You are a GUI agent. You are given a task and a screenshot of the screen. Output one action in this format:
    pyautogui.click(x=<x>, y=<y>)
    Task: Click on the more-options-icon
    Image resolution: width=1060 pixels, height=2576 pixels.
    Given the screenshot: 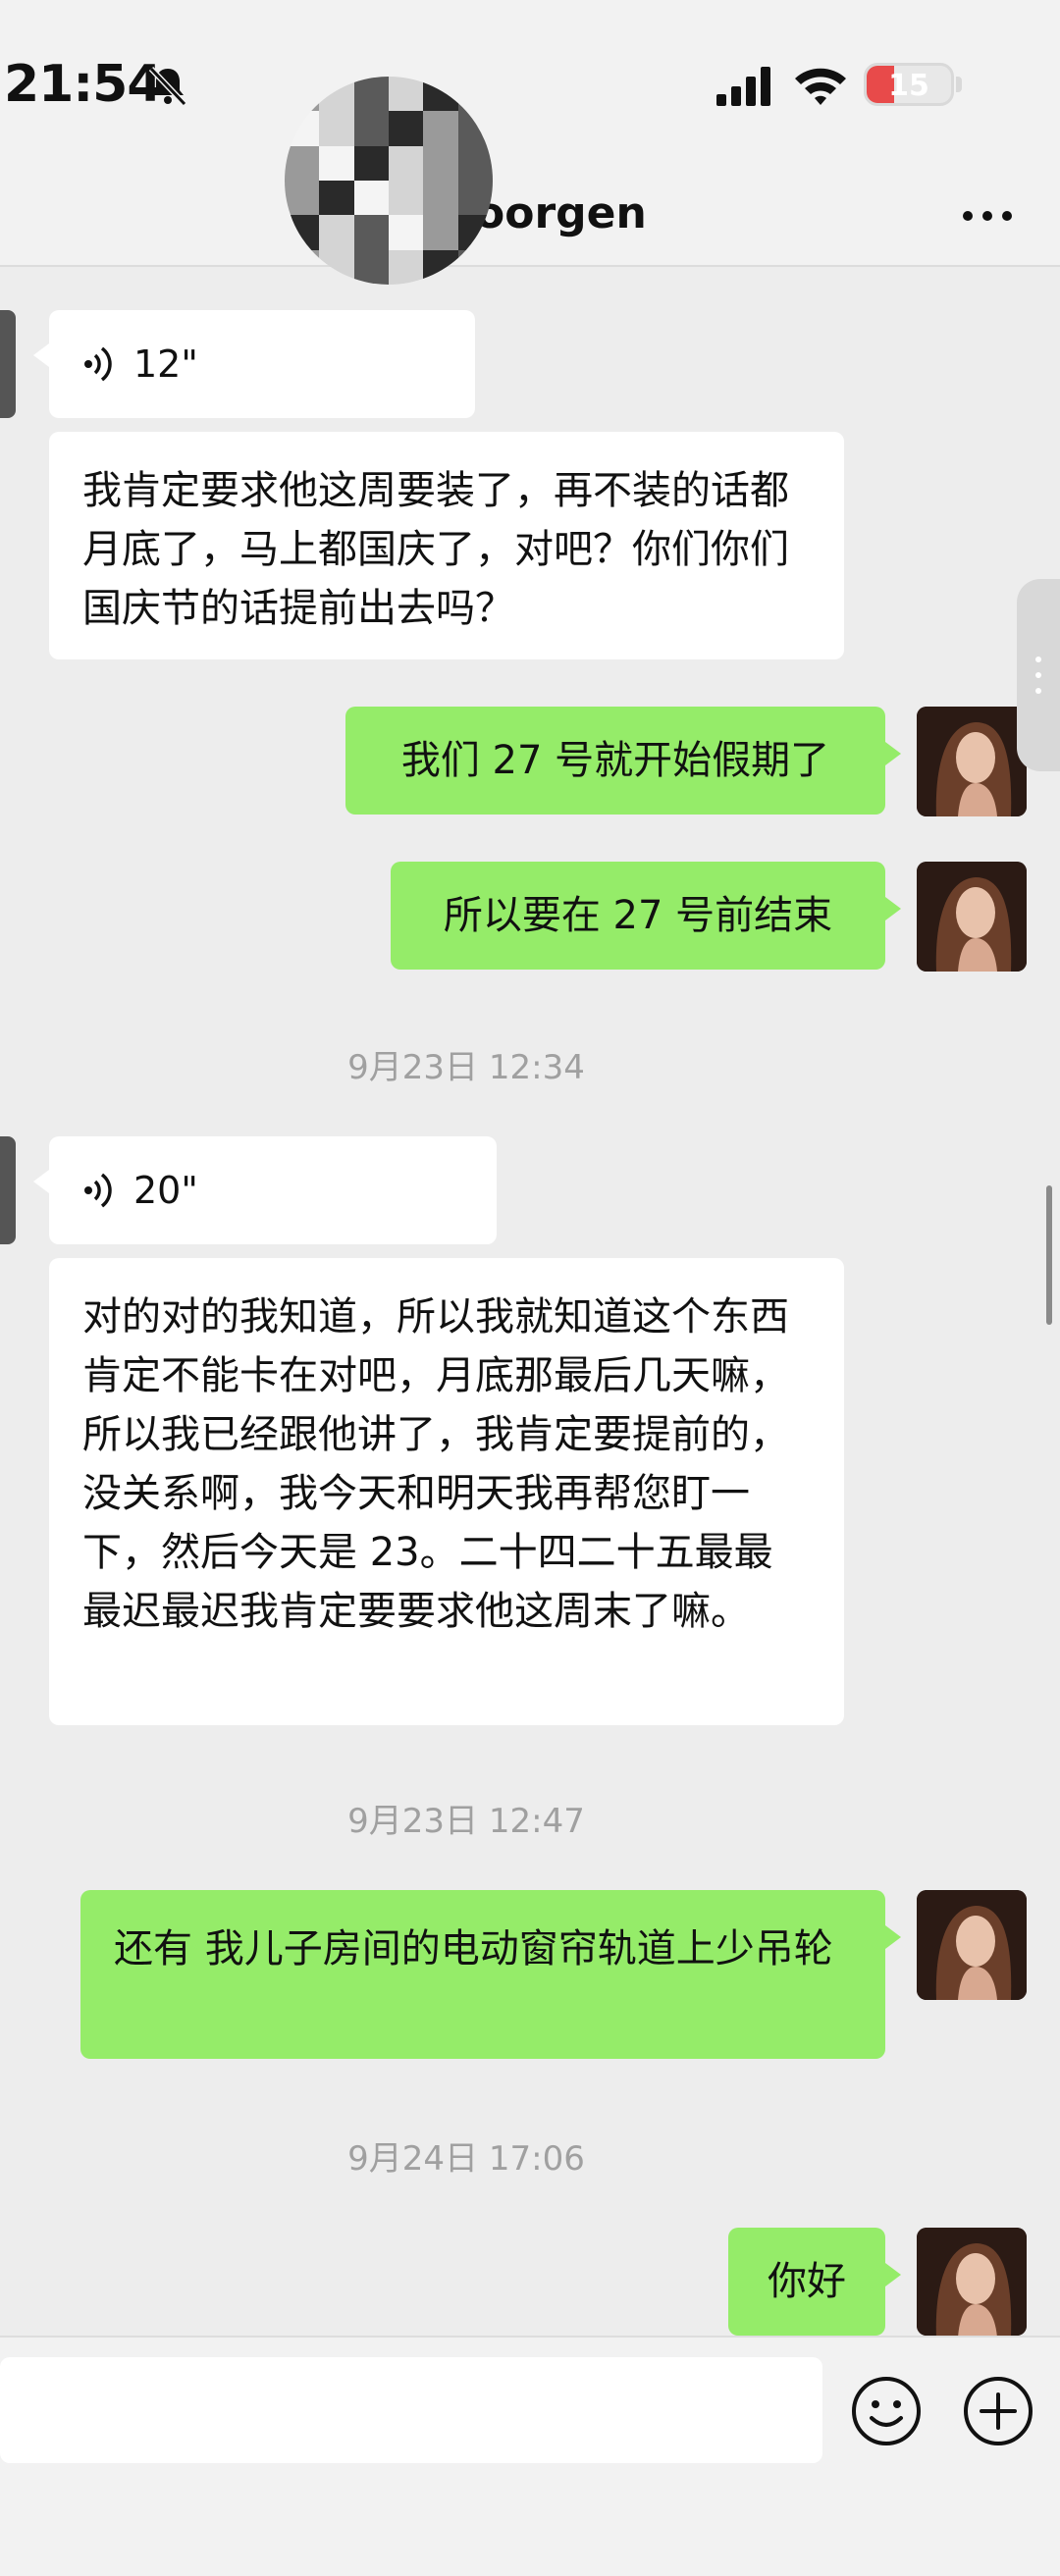 What is the action you would take?
    pyautogui.click(x=988, y=216)
    